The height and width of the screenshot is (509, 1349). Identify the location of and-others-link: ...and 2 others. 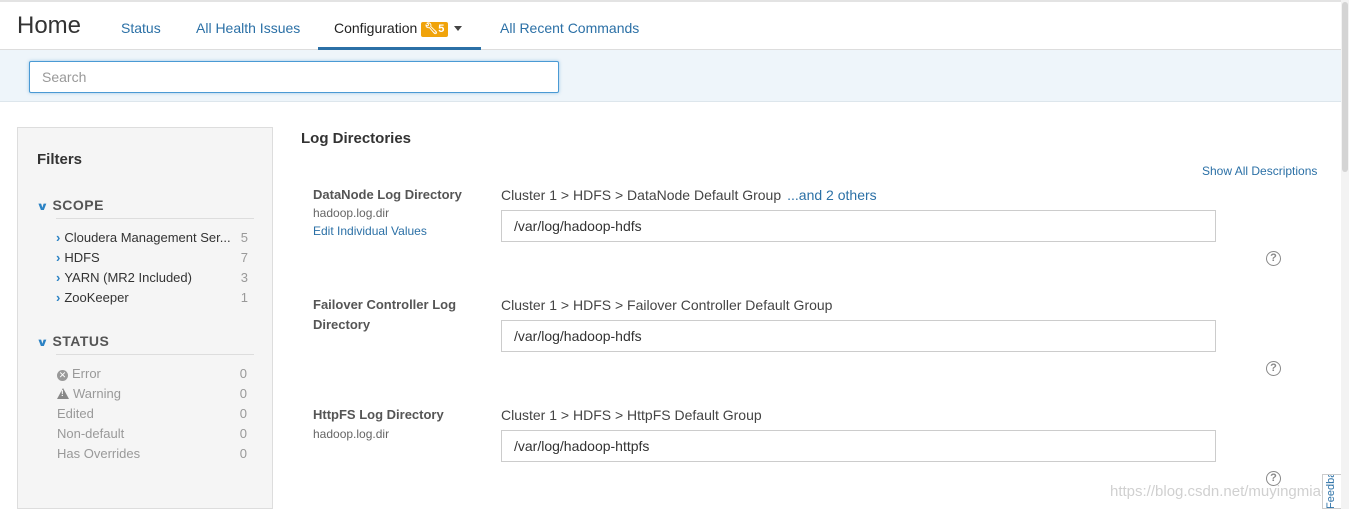
(832, 195).